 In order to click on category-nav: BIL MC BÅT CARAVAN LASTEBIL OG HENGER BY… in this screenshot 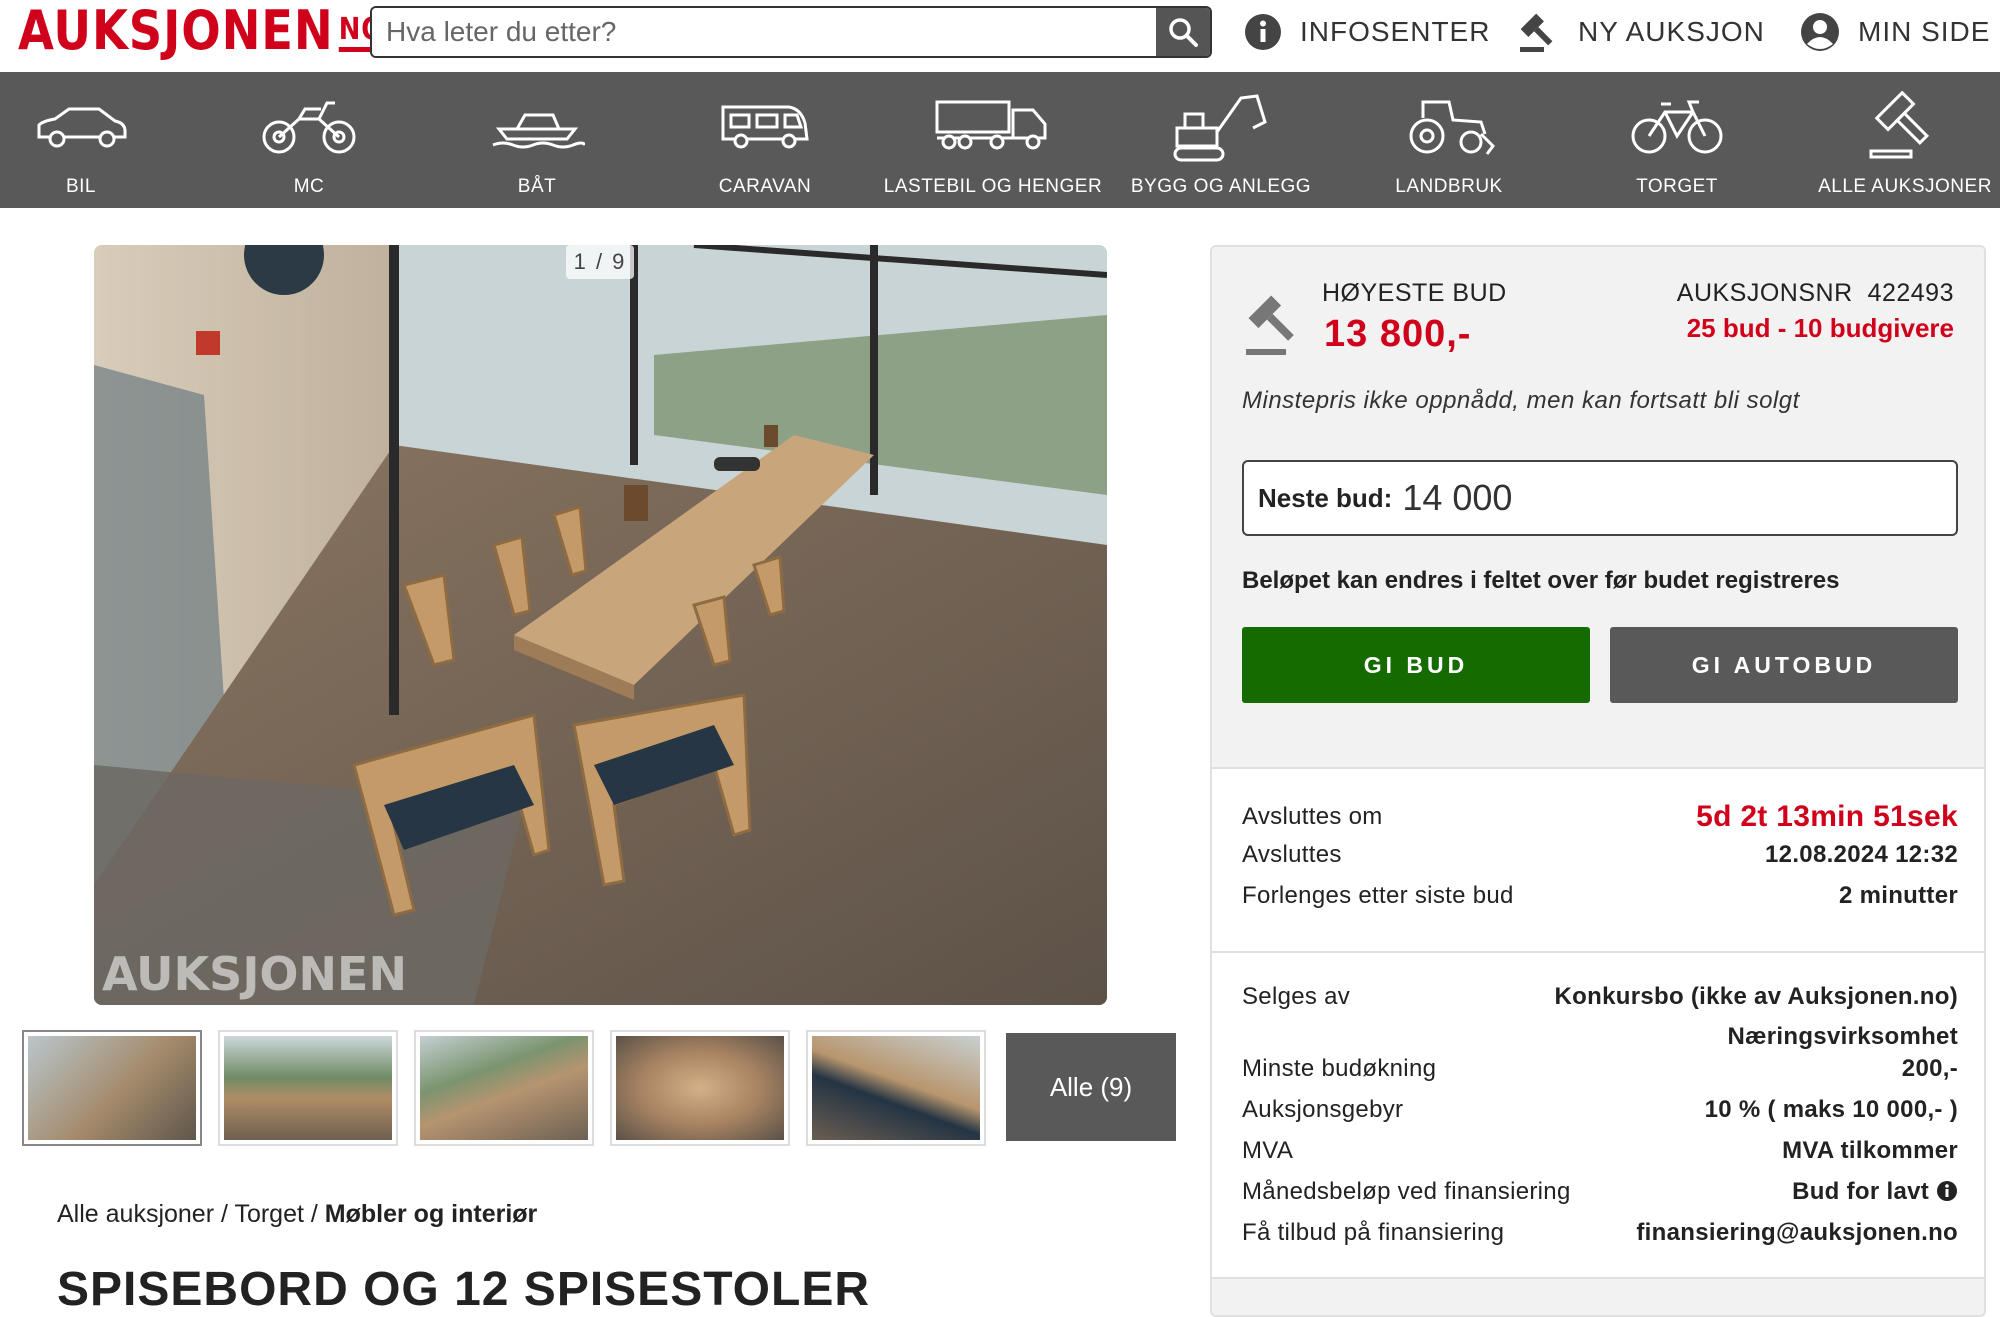, I will do `click(1000, 140)`.